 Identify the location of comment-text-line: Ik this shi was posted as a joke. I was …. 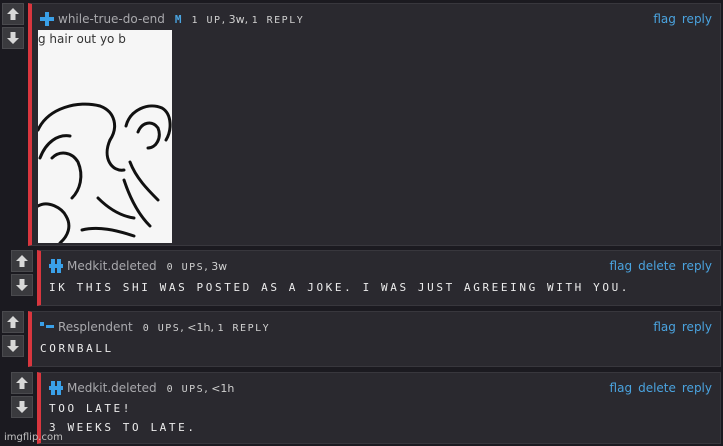
(340, 287).